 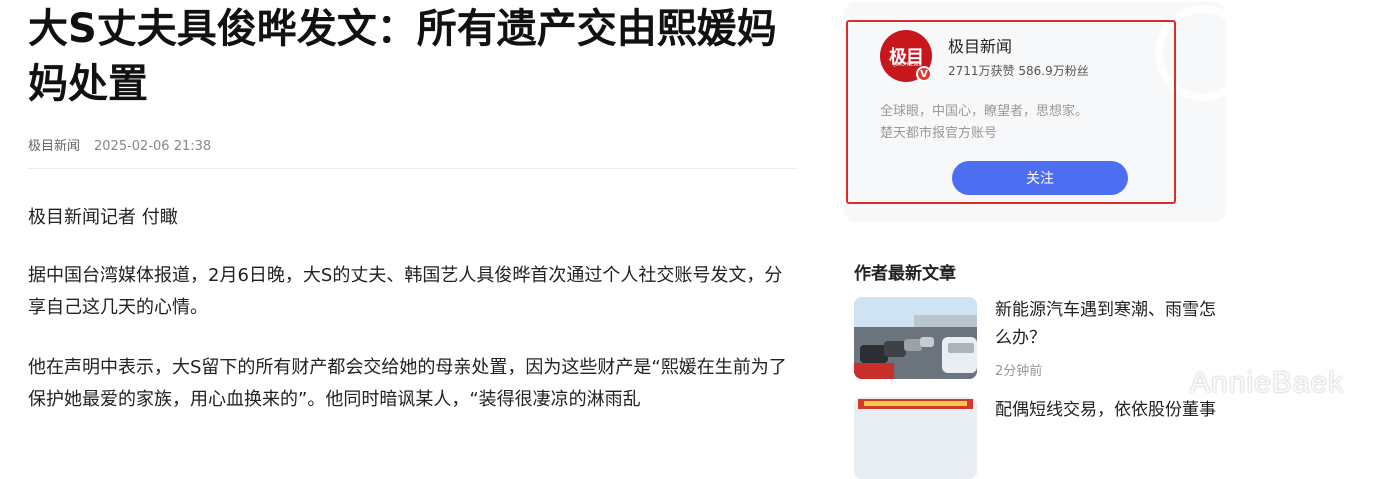 What do you see at coordinates (54, 146) in the screenshot?
I see `article-source: 极目新闻` at bounding box center [54, 146].